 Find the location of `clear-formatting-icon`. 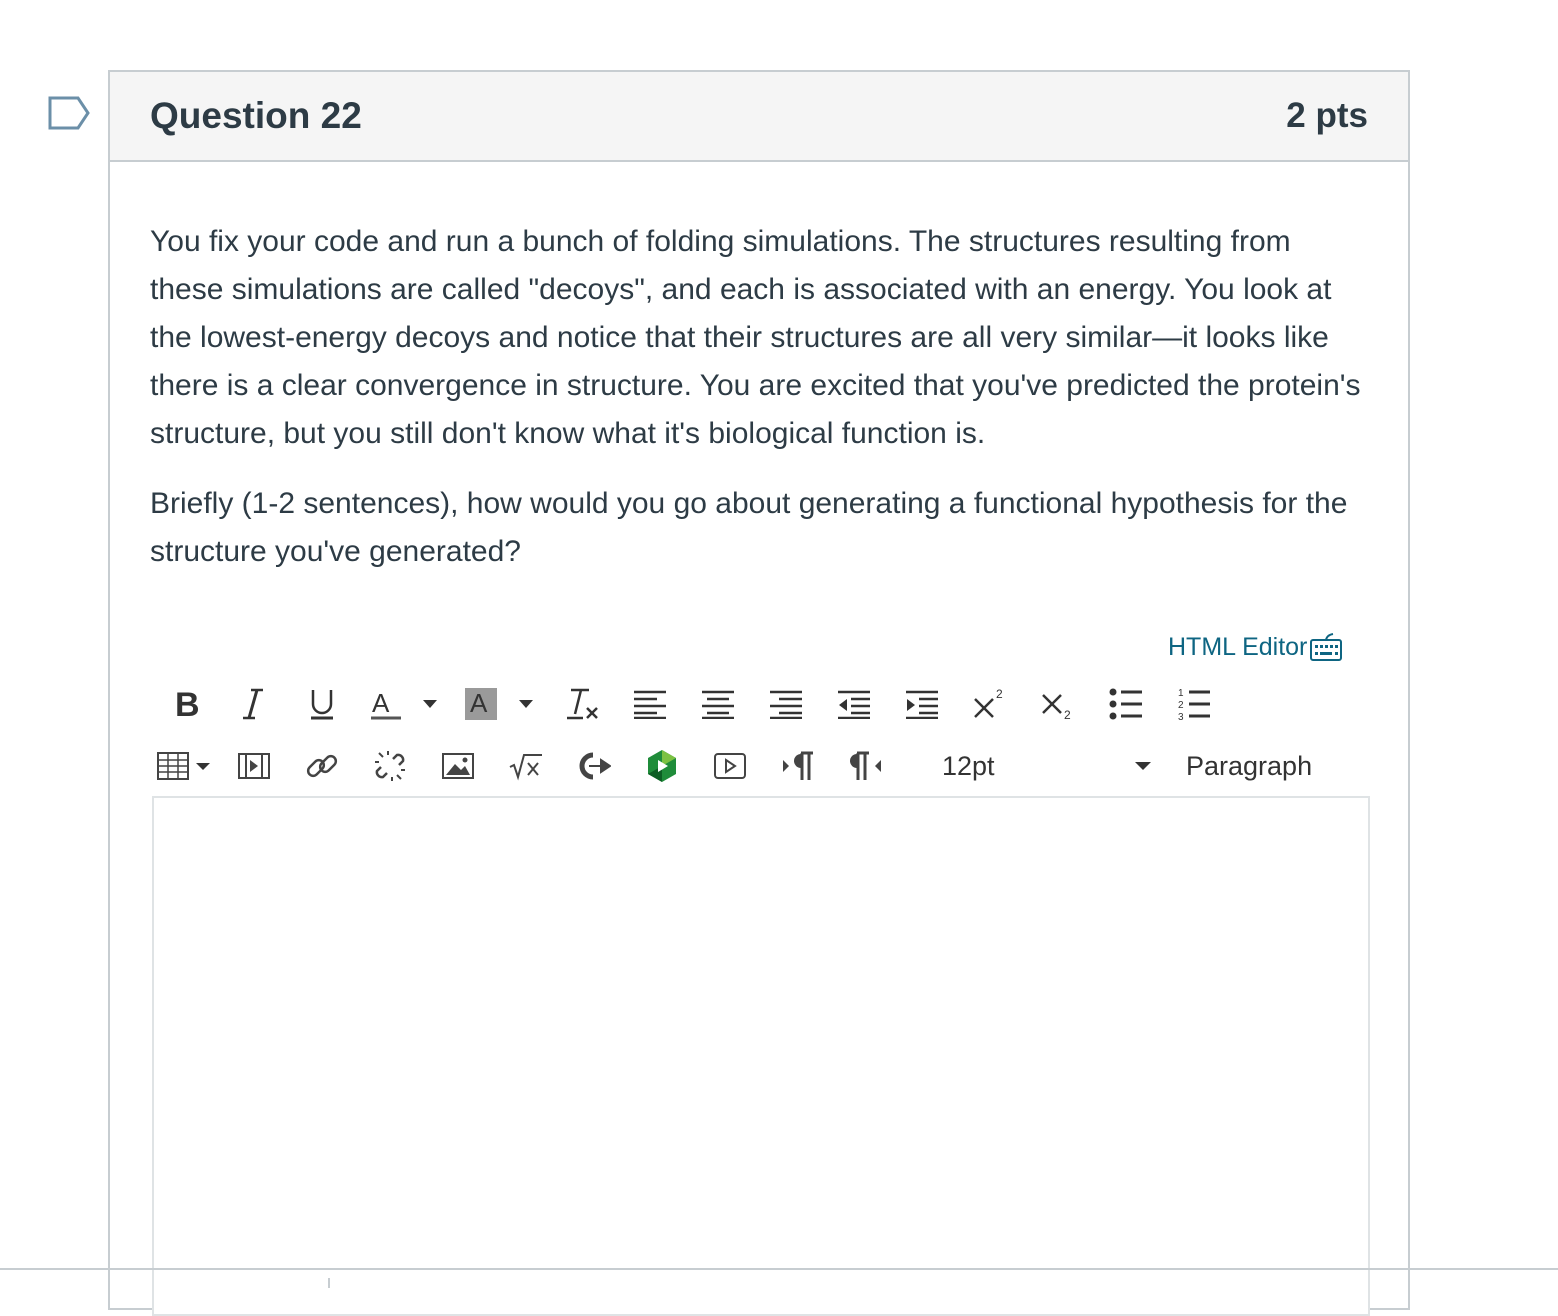

clear-formatting-icon is located at coordinates (582, 704).